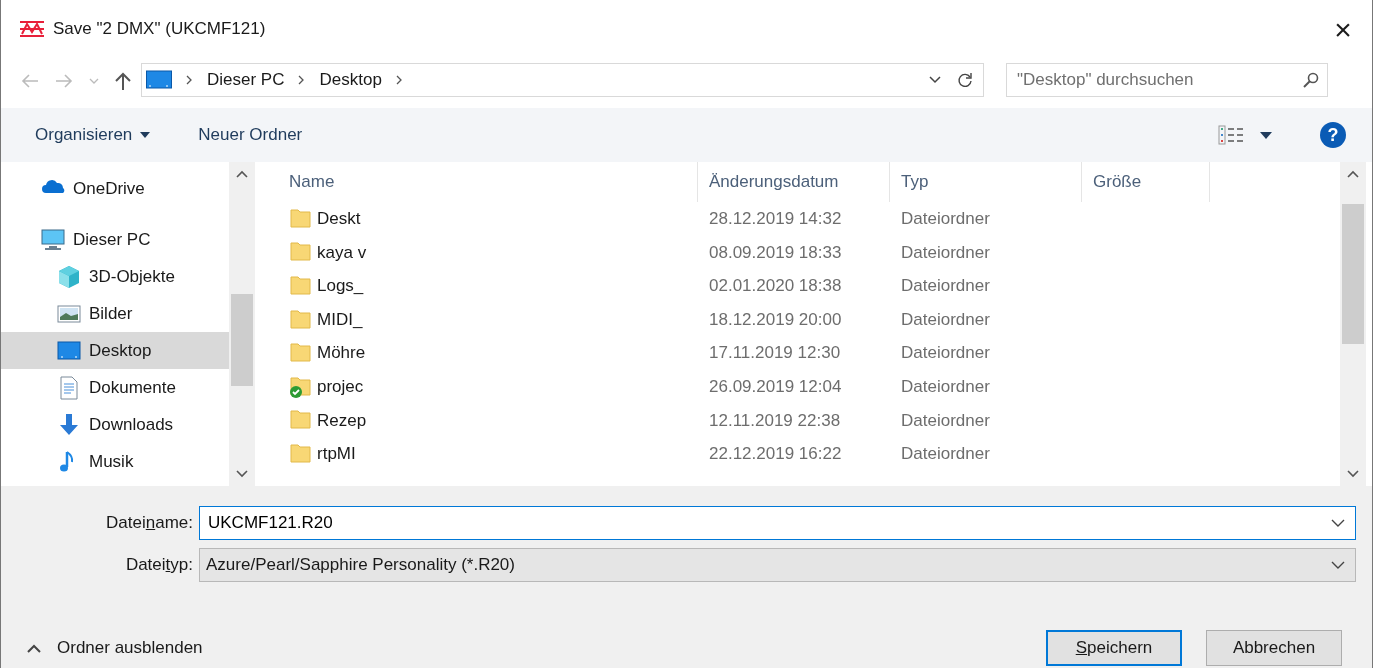 This screenshot has height=668, width=1373. I want to click on new-folder-button: Neuer Ordner, so click(250, 135).